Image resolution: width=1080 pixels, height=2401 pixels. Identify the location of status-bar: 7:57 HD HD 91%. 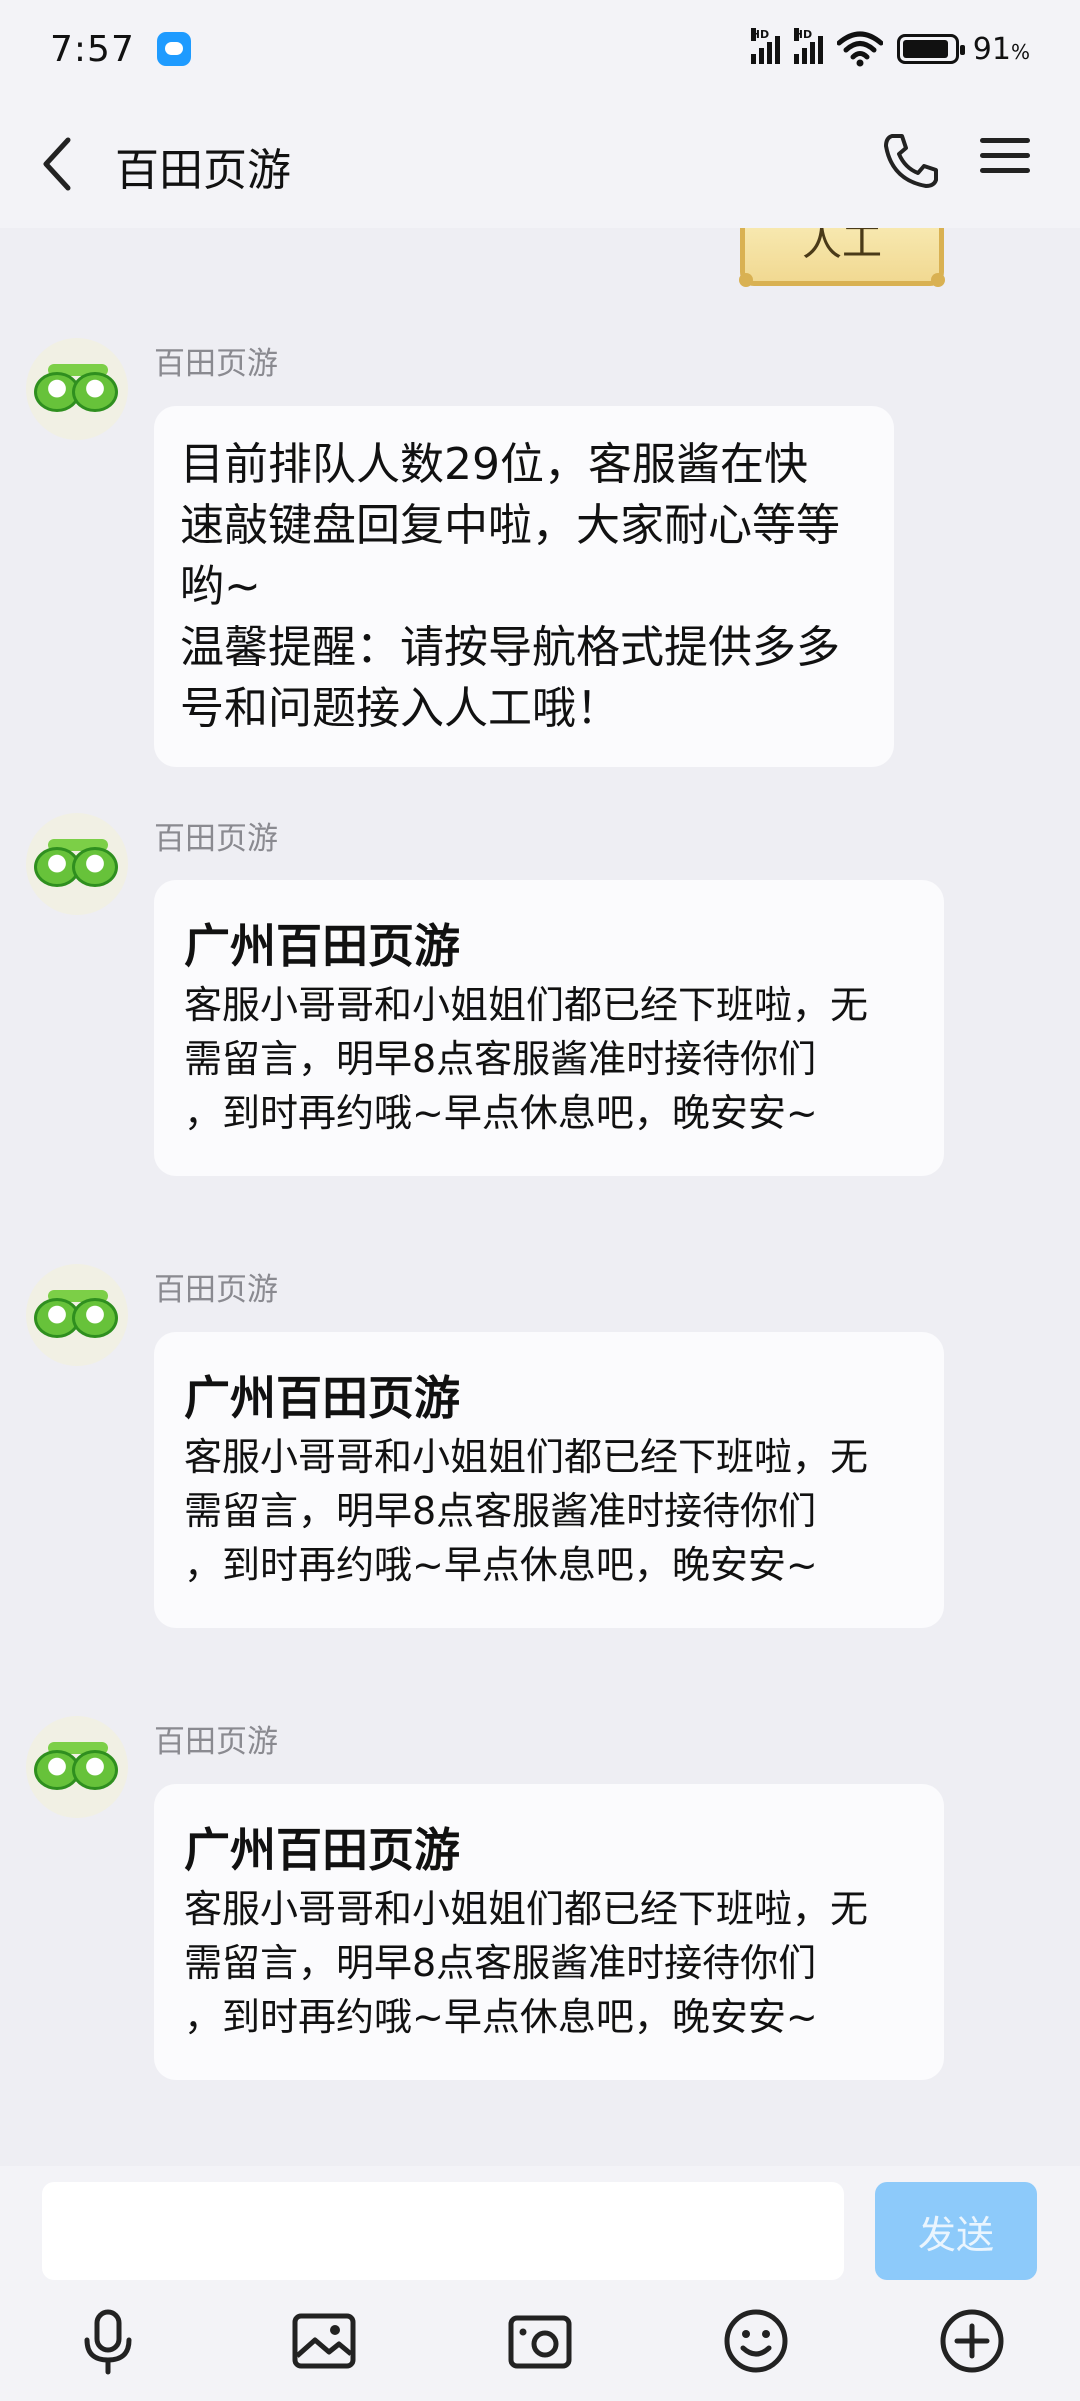
(540, 49).